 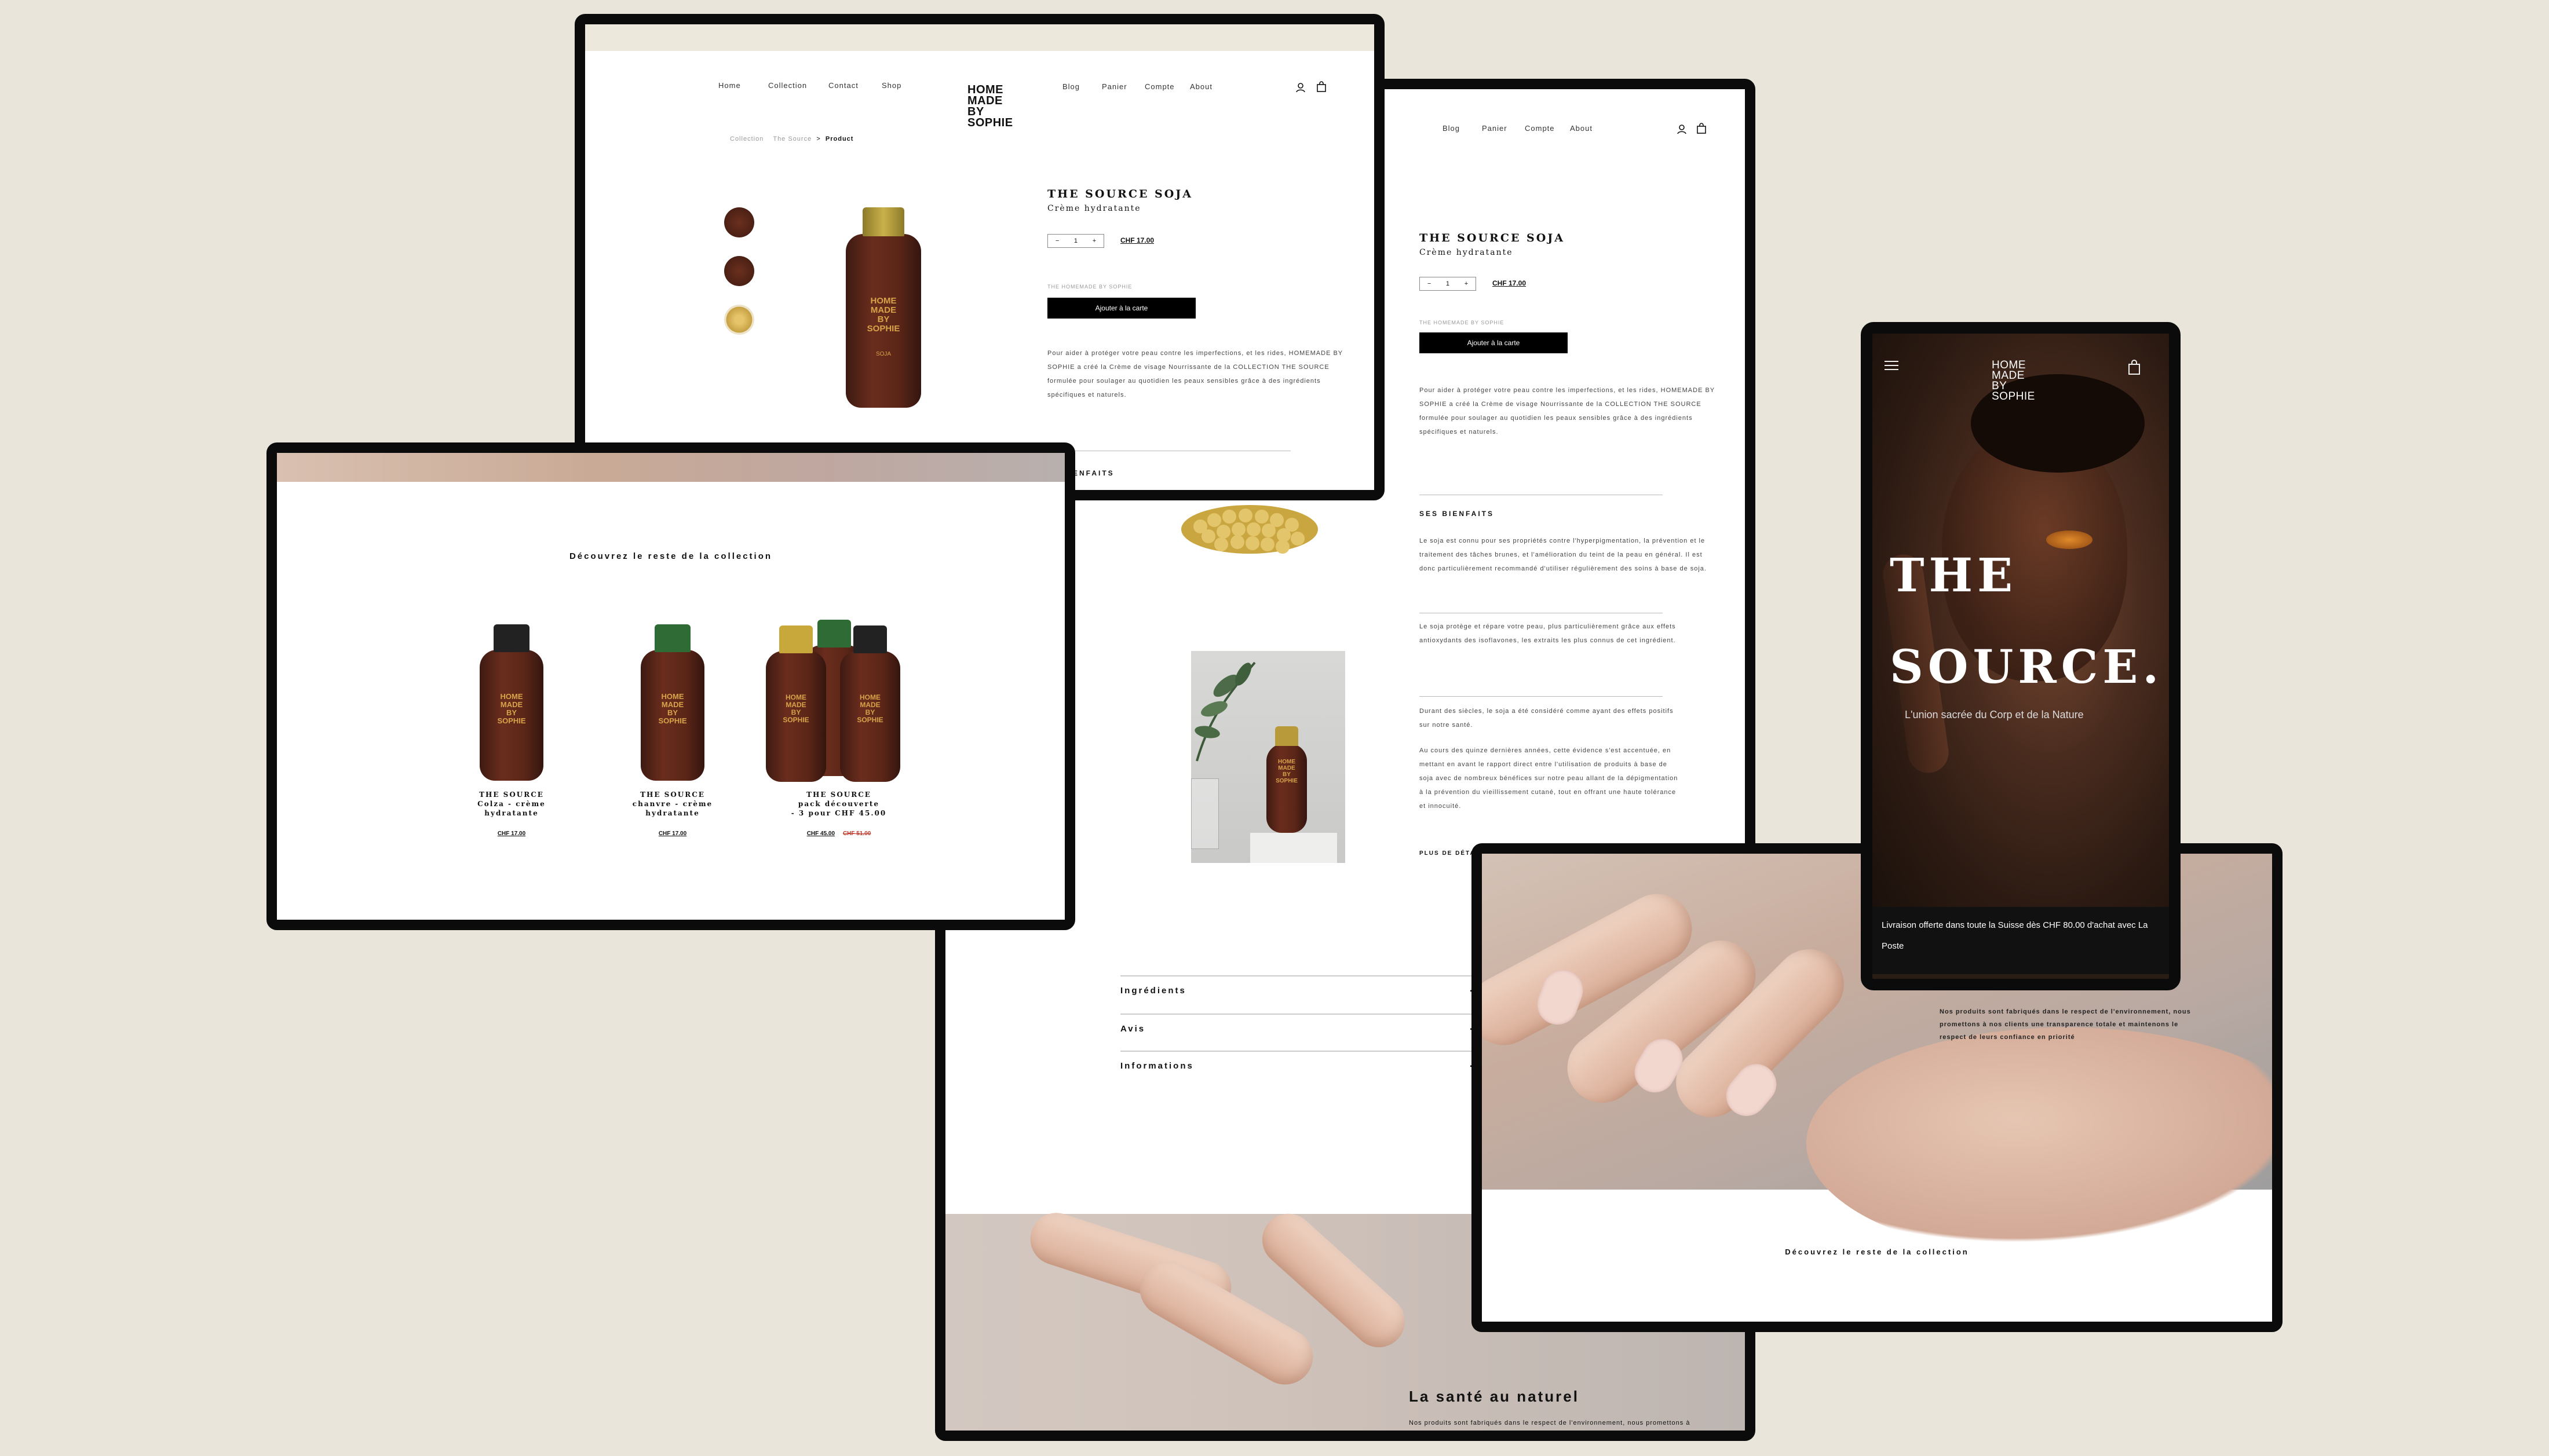 I want to click on product-accordion: Ingrédients+ Avis+ Informations+, so click(x=1300, y=1033).